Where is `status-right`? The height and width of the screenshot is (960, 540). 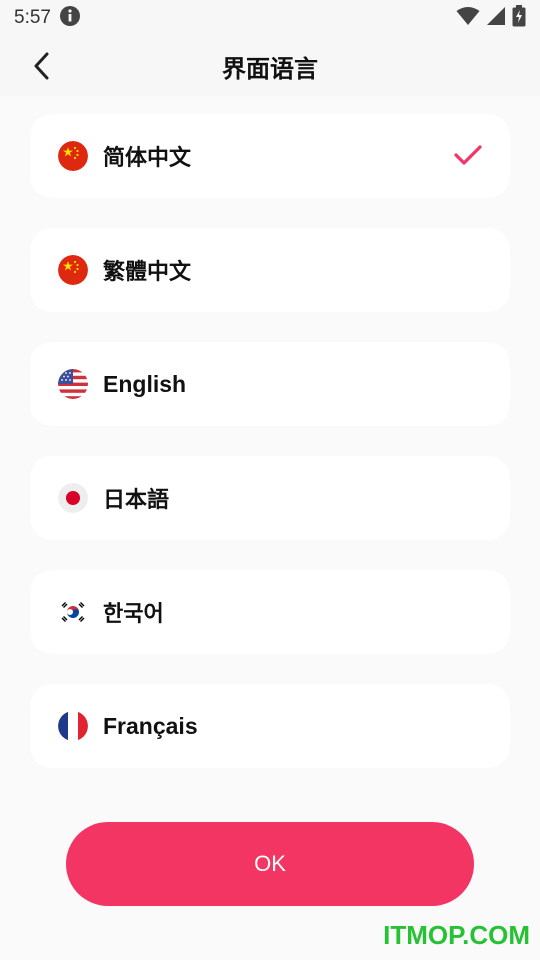
status-right is located at coordinates (491, 18).